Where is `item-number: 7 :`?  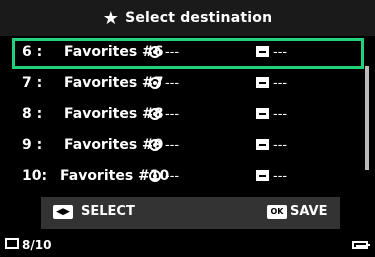 item-number: 7 : is located at coordinates (32, 83).